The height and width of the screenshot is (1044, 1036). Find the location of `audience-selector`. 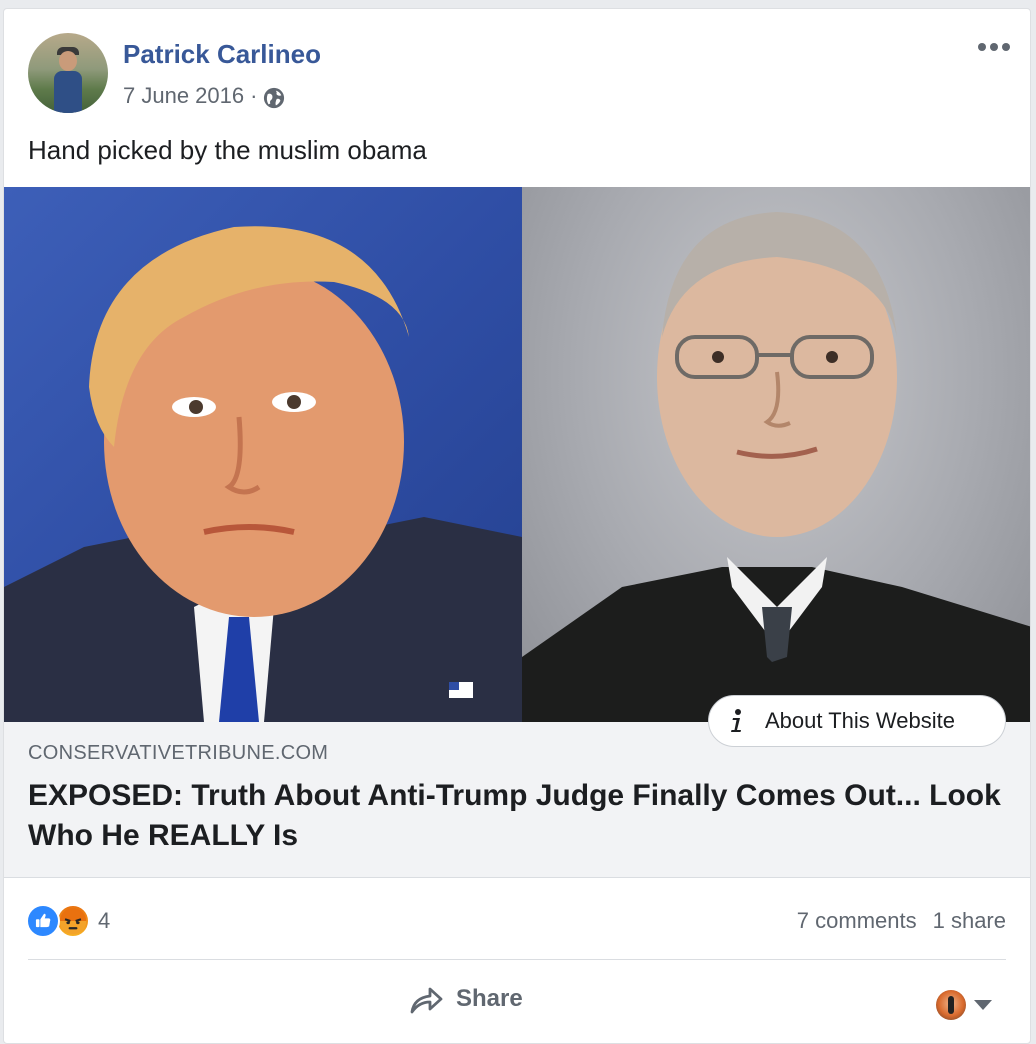

audience-selector is located at coordinates (964, 1005).